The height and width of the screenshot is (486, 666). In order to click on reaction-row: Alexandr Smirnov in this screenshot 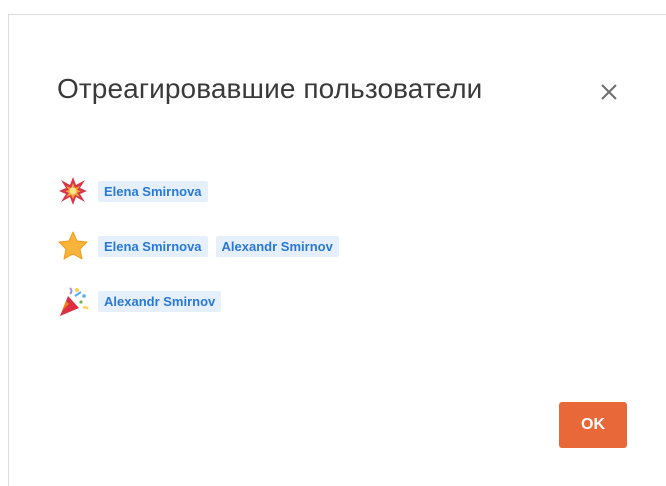, I will do `click(201, 301)`.